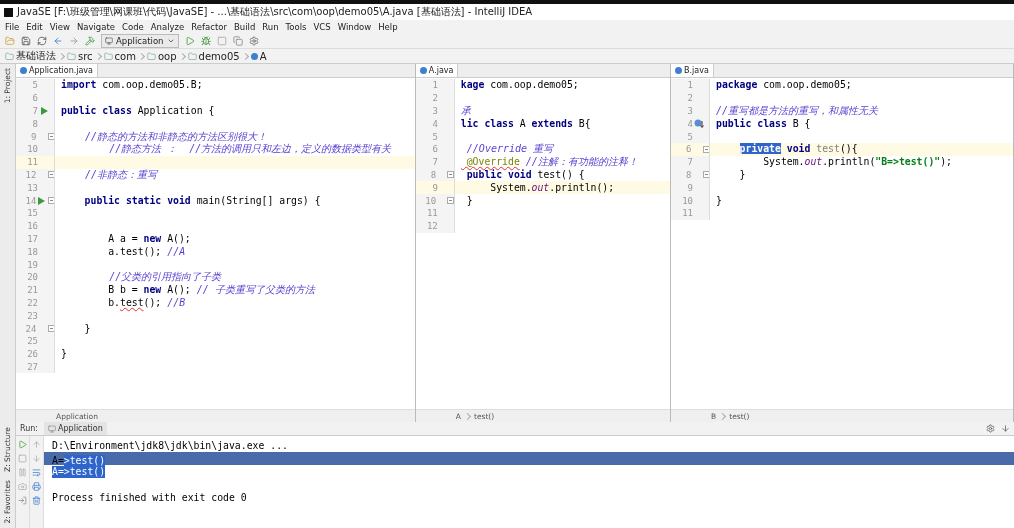 The height and width of the screenshot is (528, 1014). Describe the element at coordinates (354, 26) in the screenshot. I see `menu-item: Window` at that location.